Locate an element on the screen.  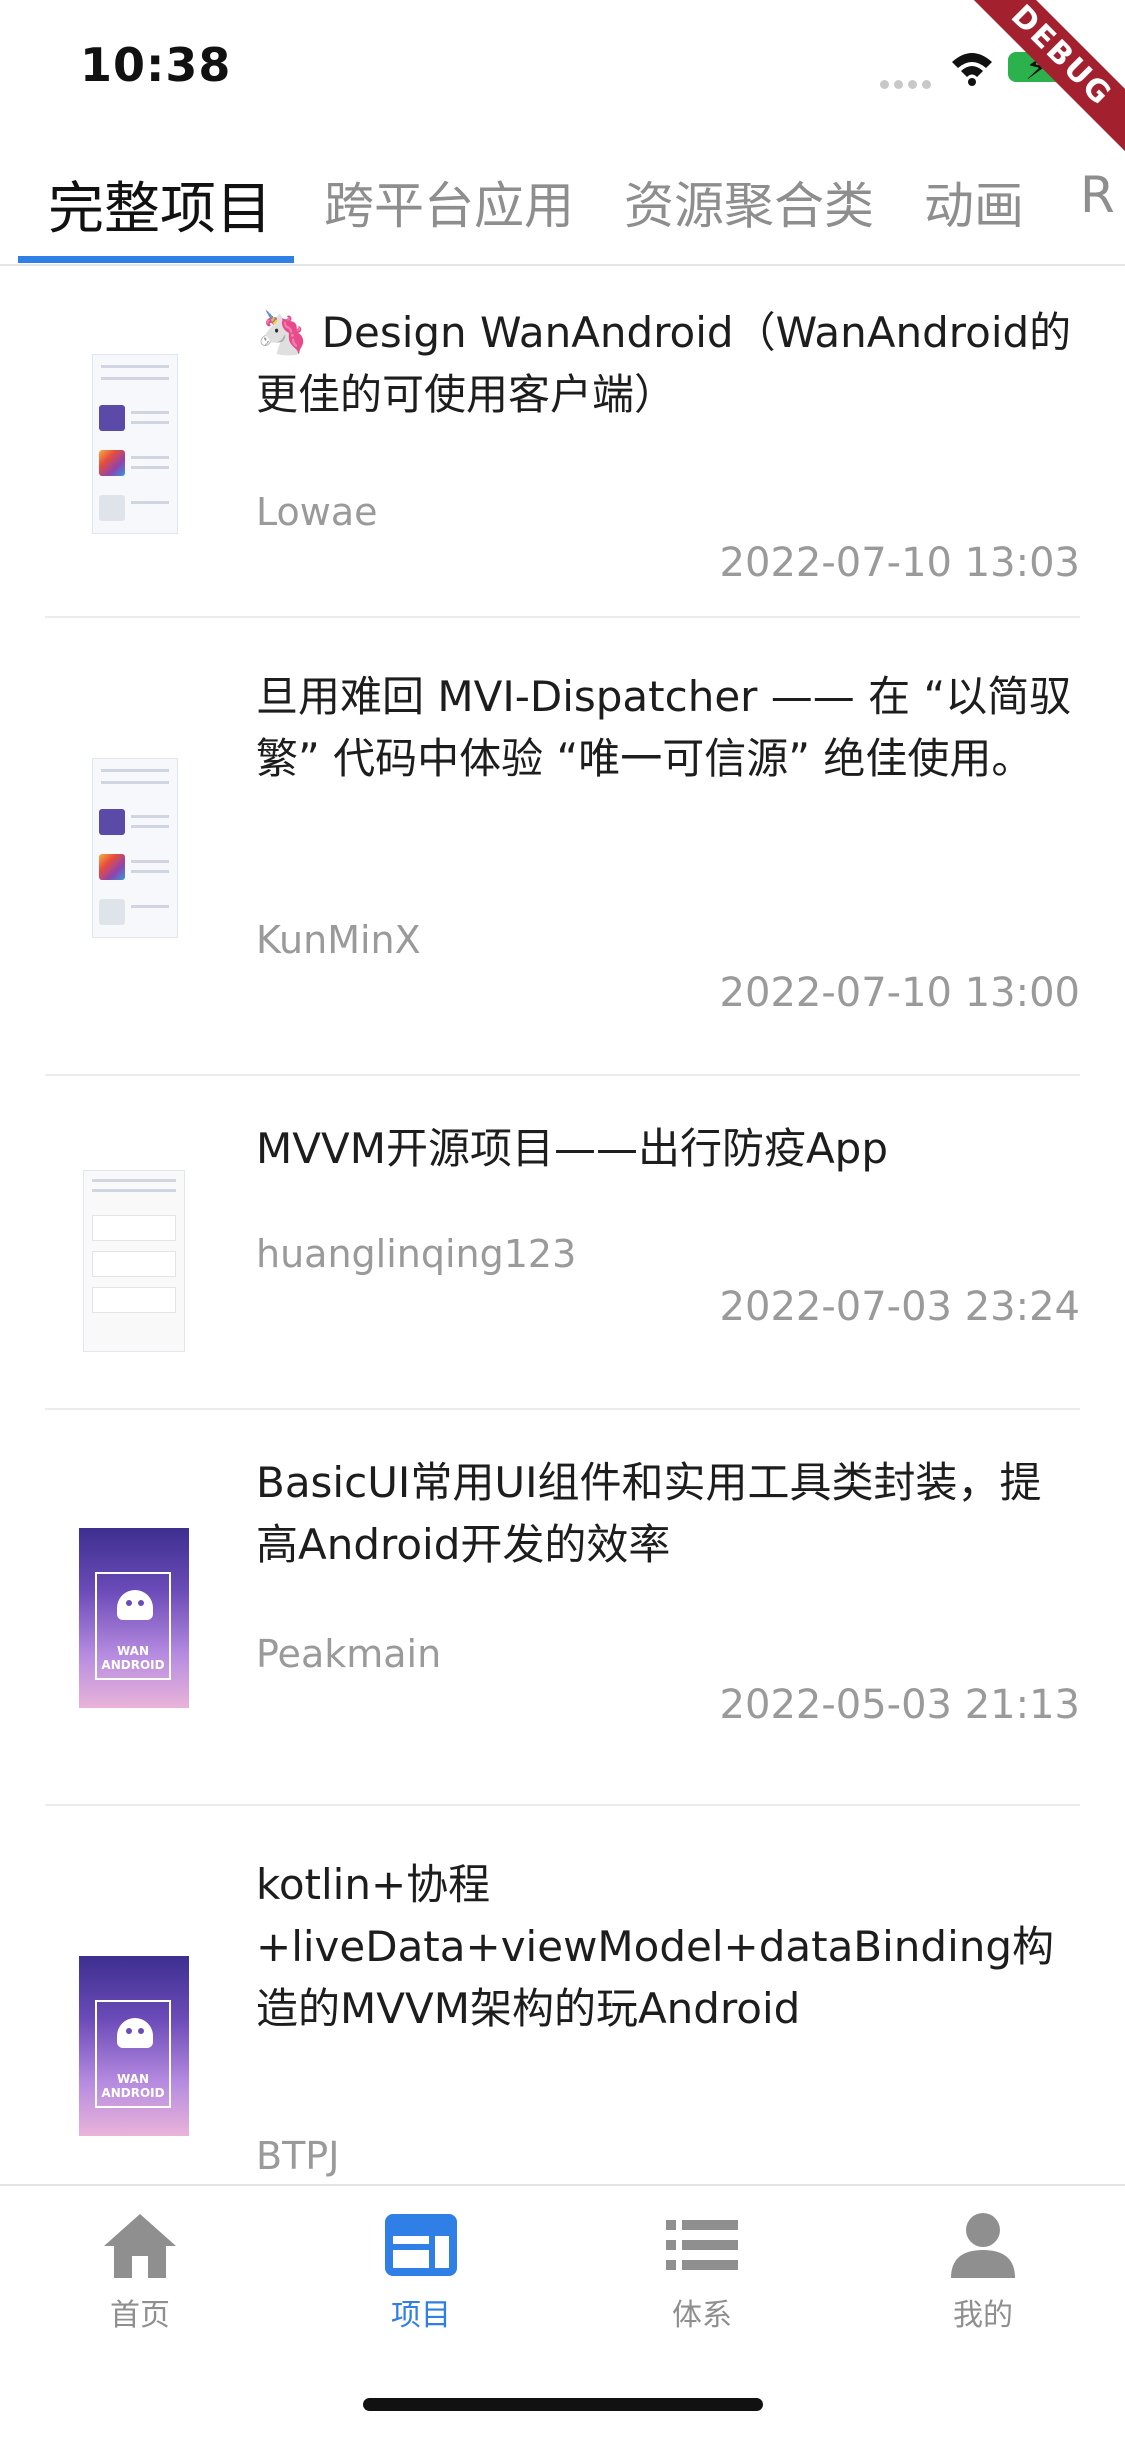
project-tab-bar: 完整项目 跨平台应用 资源聚合类 动画 R is located at coordinates (562, 199).